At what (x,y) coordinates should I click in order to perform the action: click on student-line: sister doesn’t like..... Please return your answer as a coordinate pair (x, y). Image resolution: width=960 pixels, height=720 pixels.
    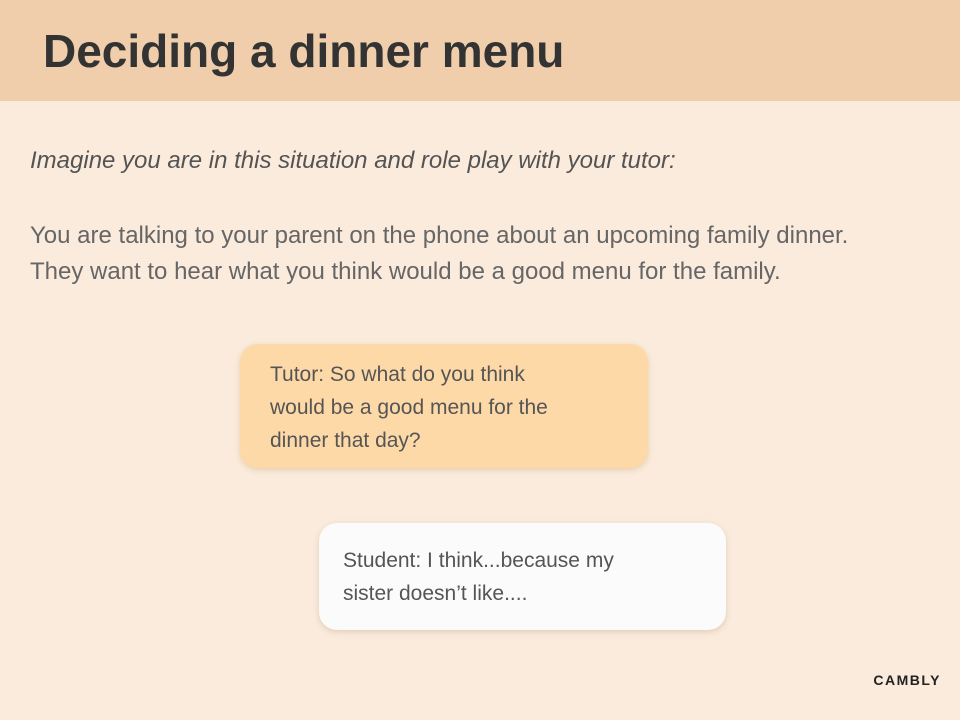
    Looking at the image, I should click on (435, 593).